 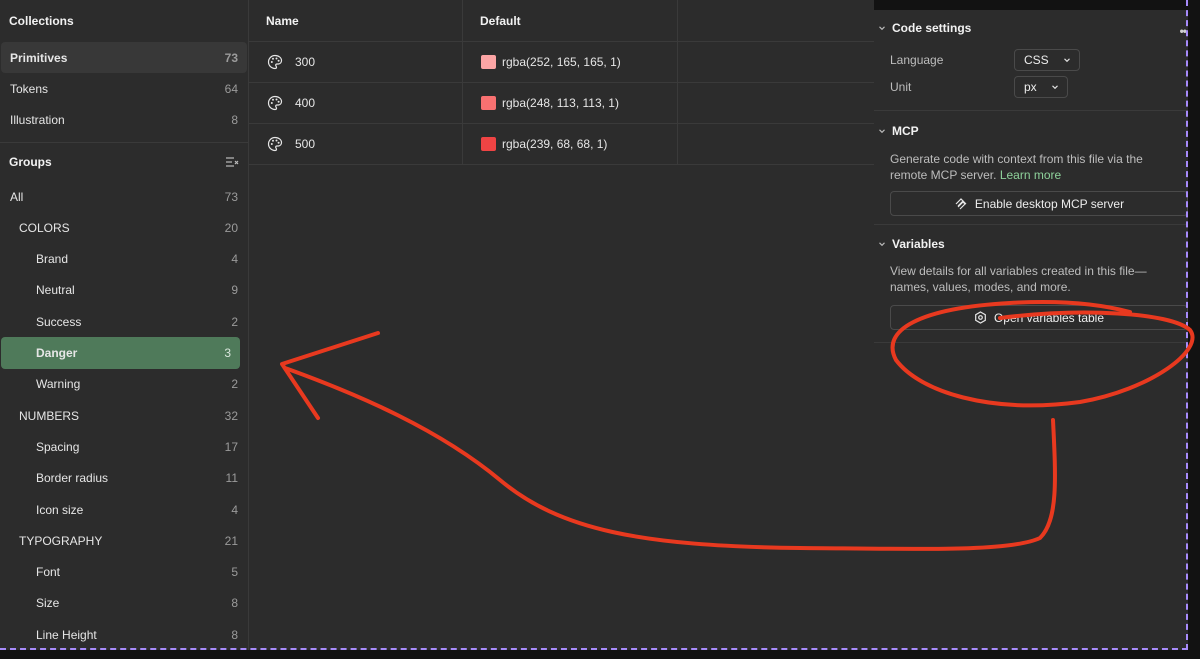 I want to click on enable-mcp-server-button: Enable desktop MCP server, so click(x=1039, y=203).